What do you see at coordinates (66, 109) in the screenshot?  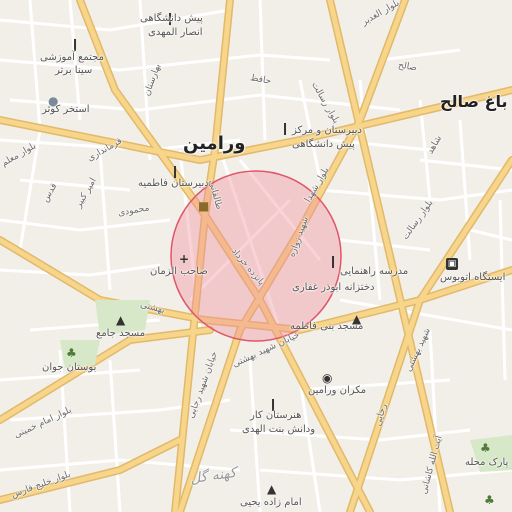 I see `poi-label: استخر کوثر` at bounding box center [66, 109].